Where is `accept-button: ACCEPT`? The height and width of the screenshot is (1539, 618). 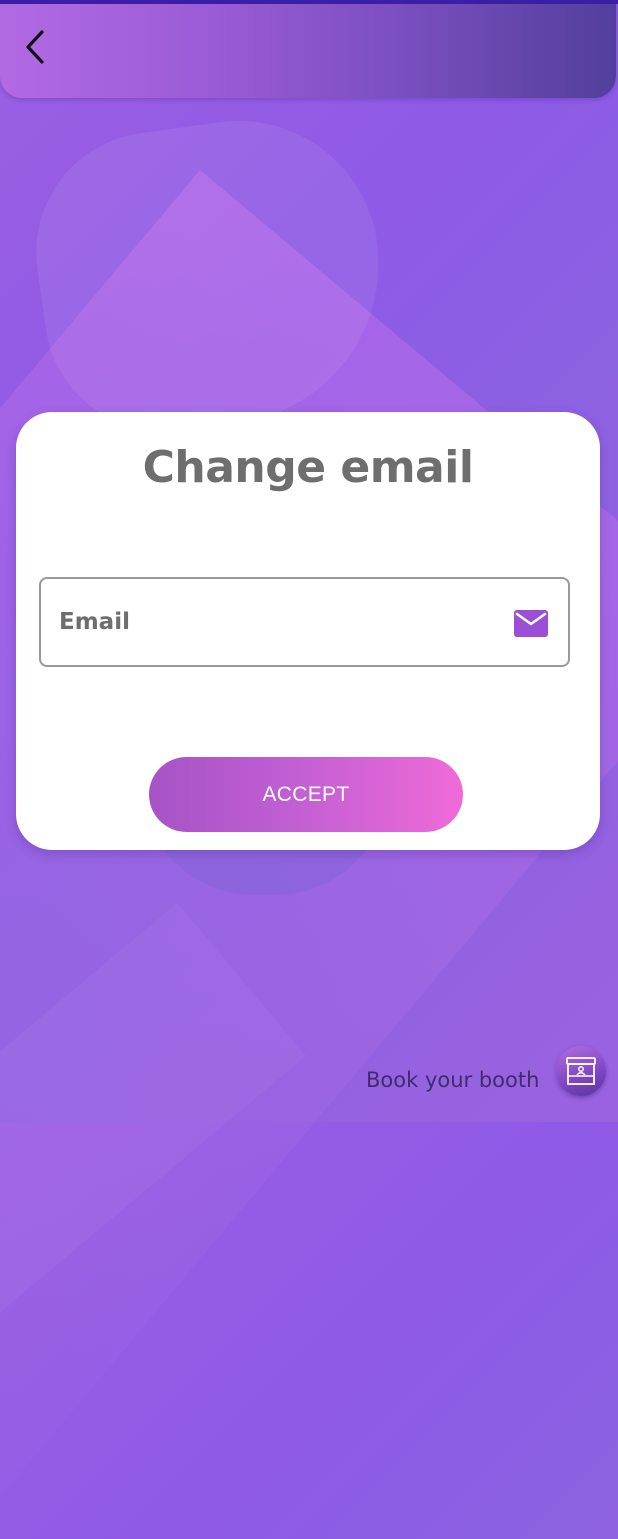
accept-button: ACCEPT is located at coordinates (306, 794).